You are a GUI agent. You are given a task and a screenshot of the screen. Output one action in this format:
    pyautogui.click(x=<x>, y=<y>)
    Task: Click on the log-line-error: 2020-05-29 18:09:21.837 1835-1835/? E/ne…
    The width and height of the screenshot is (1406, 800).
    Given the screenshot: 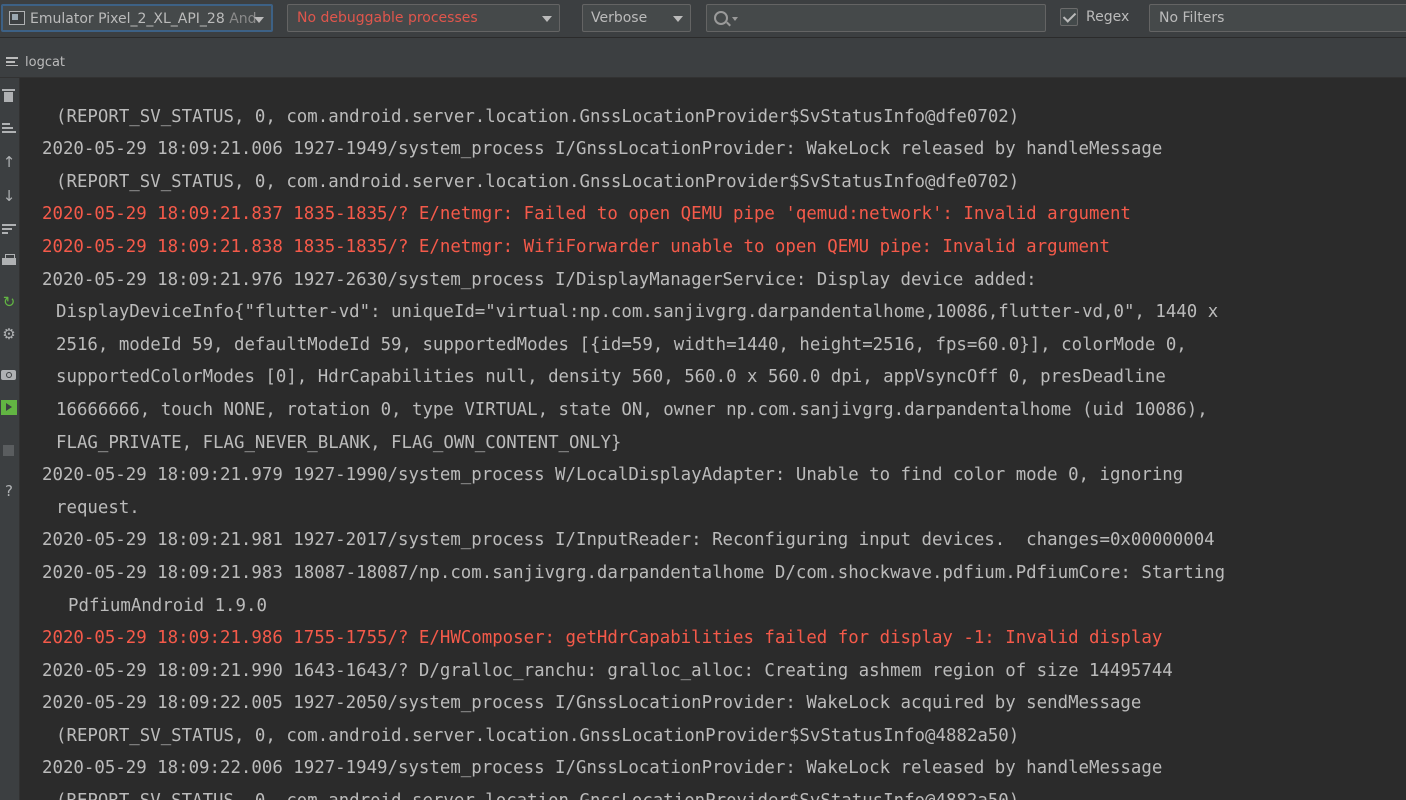 What is the action you would take?
    pyautogui.click(x=586, y=214)
    